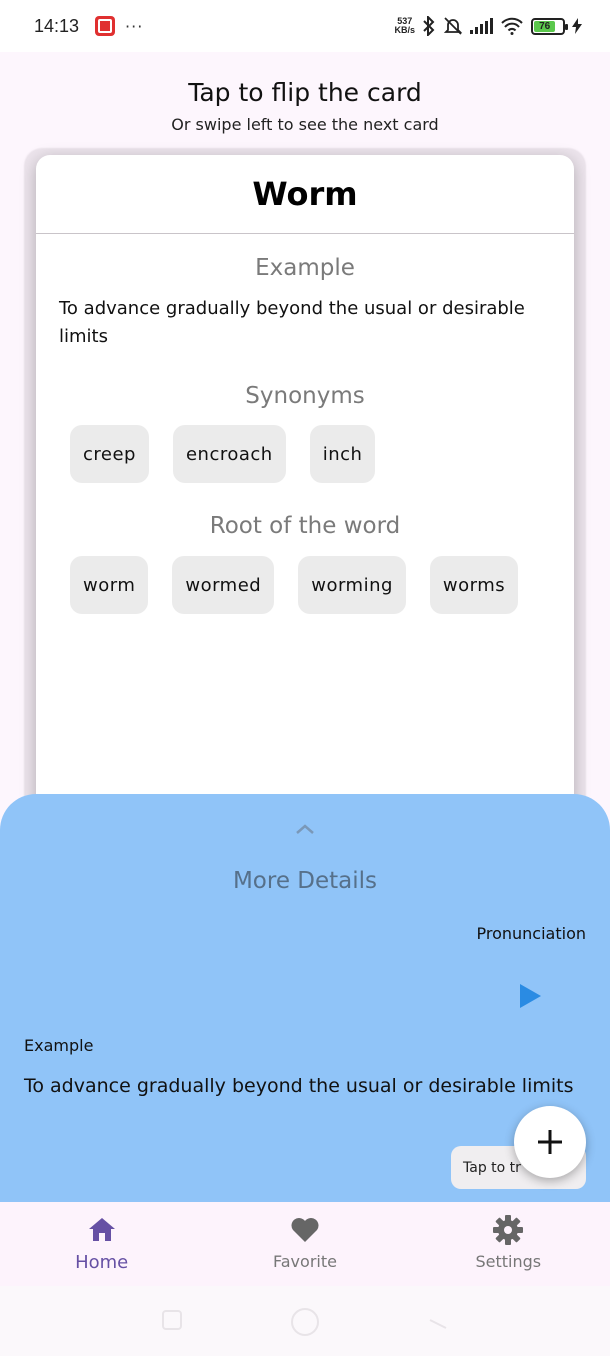 The width and height of the screenshot is (610, 1356). What do you see at coordinates (105, 26) in the screenshot?
I see `app-notification-icon` at bounding box center [105, 26].